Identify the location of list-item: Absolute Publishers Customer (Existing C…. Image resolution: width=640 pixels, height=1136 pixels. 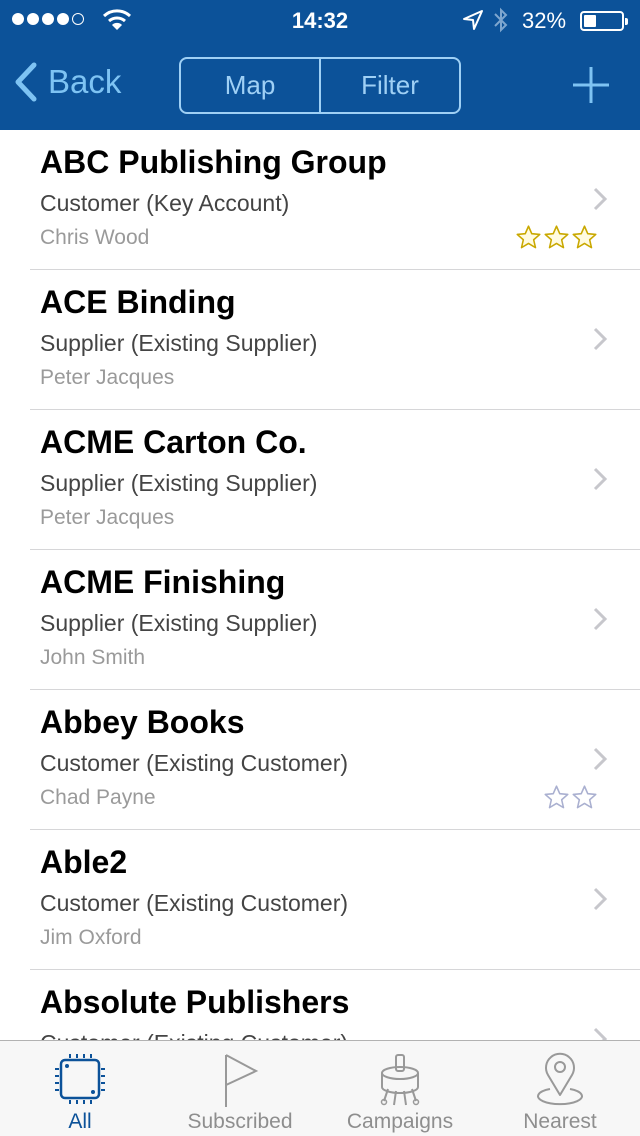
(320, 1005).